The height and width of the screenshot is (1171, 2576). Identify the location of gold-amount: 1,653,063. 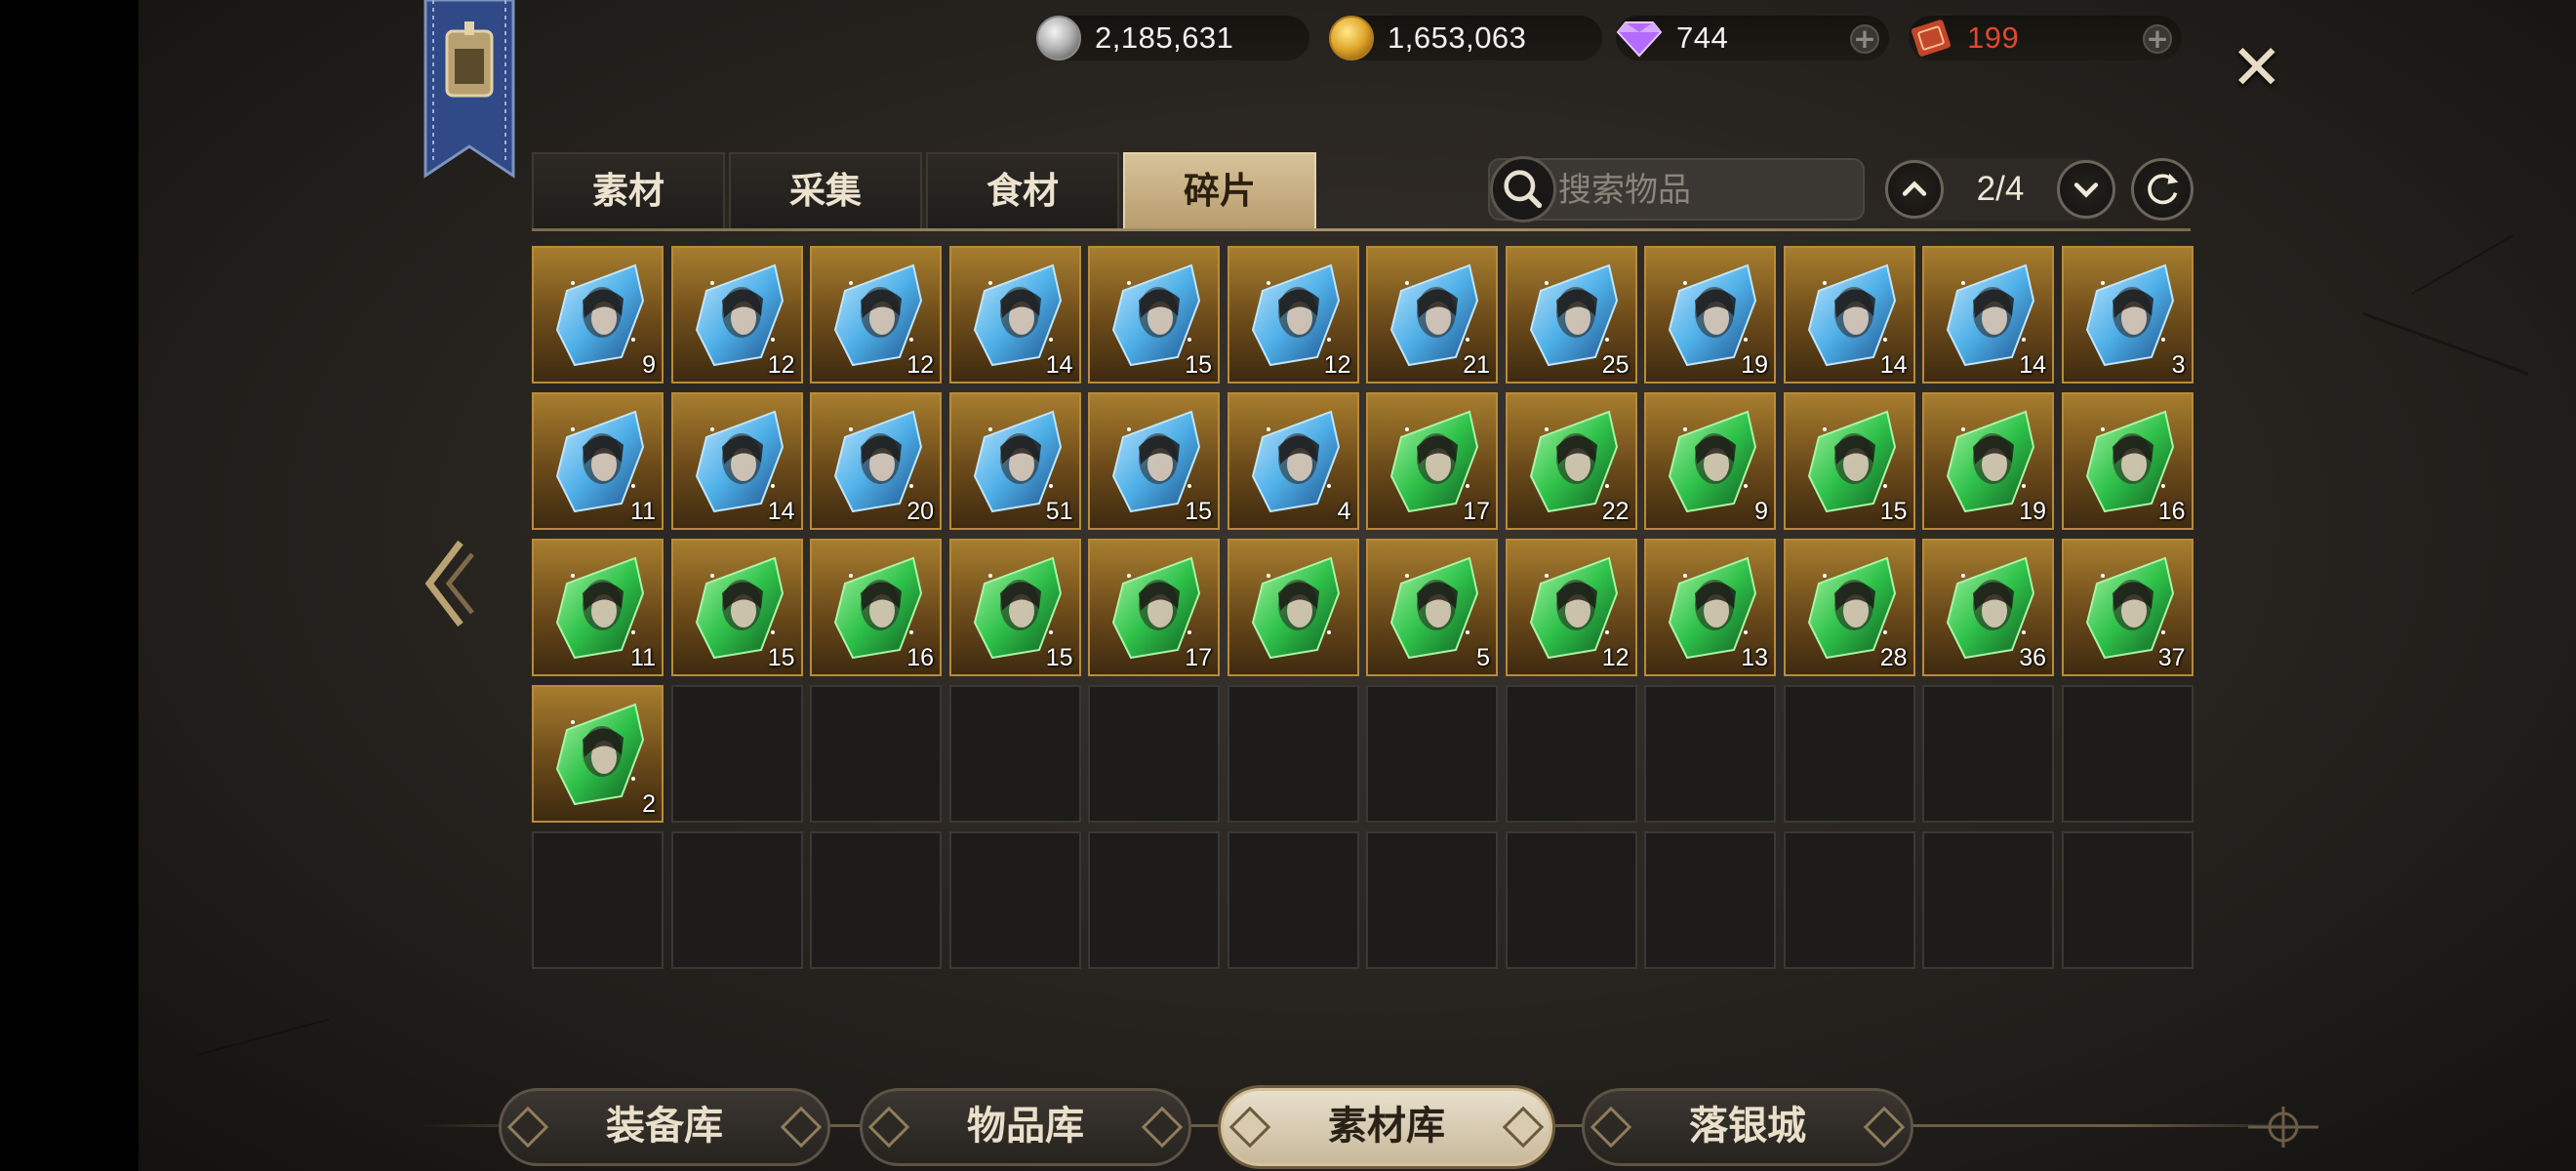
(1457, 37).